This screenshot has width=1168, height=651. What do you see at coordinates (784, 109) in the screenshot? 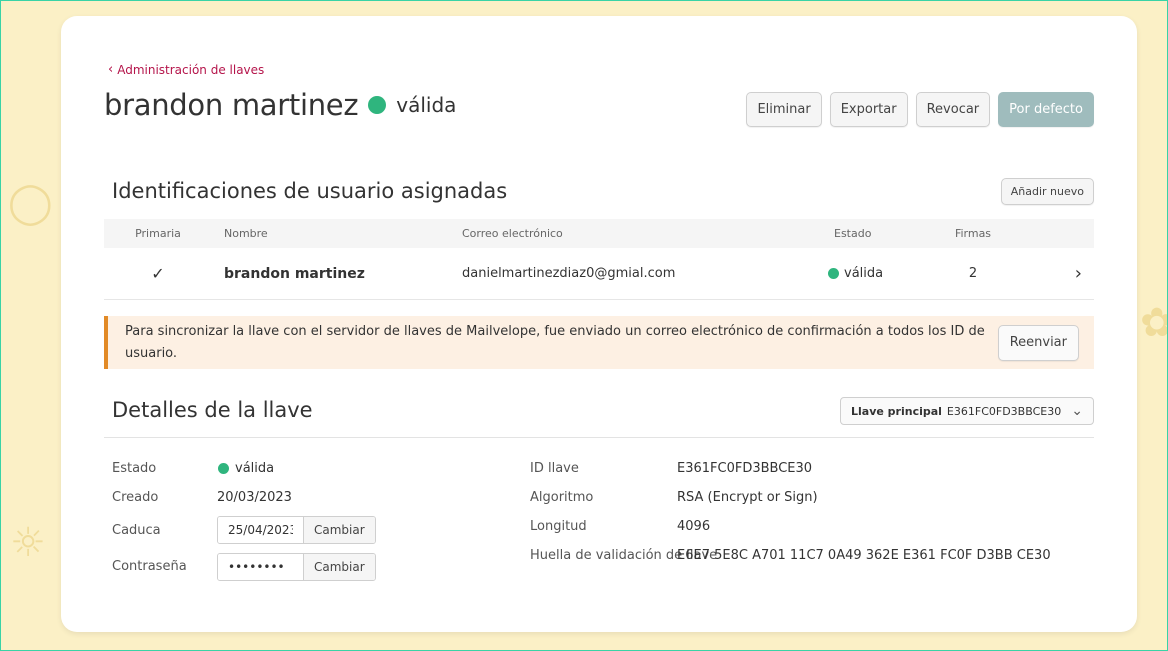
I see `delete-button: Eliminar` at bounding box center [784, 109].